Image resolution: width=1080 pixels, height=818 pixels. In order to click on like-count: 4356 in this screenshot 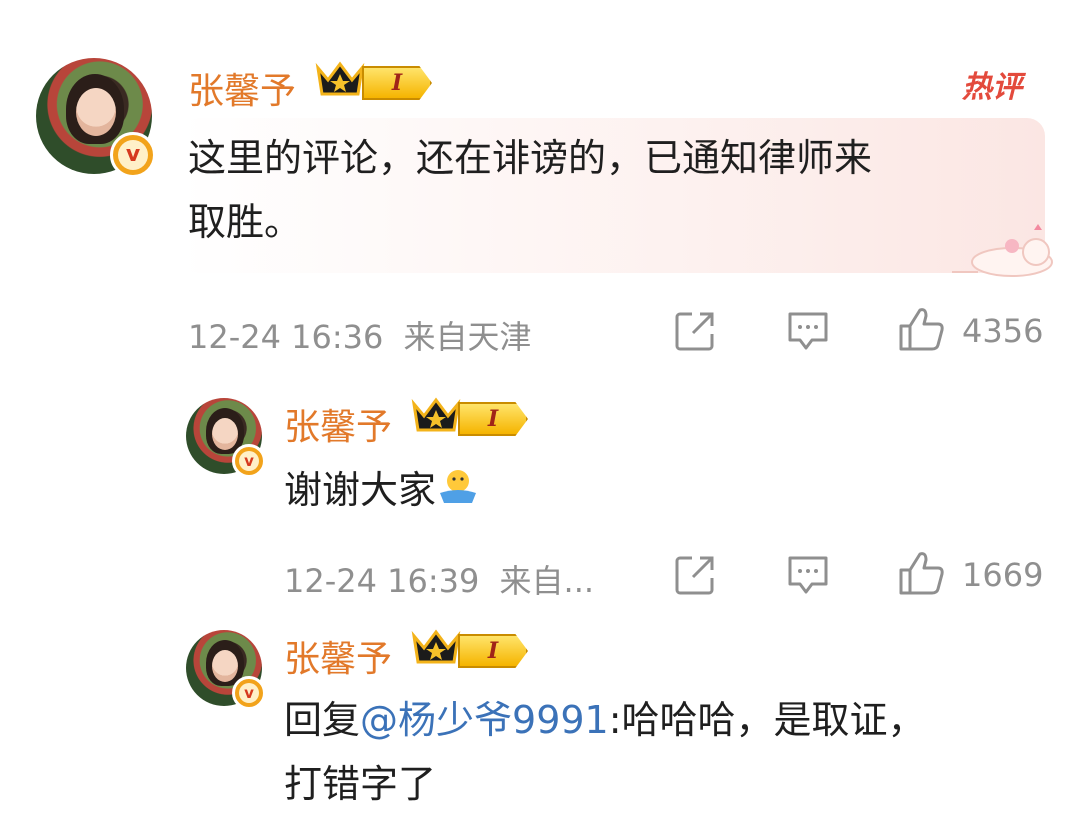, I will do `click(1003, 331)`.